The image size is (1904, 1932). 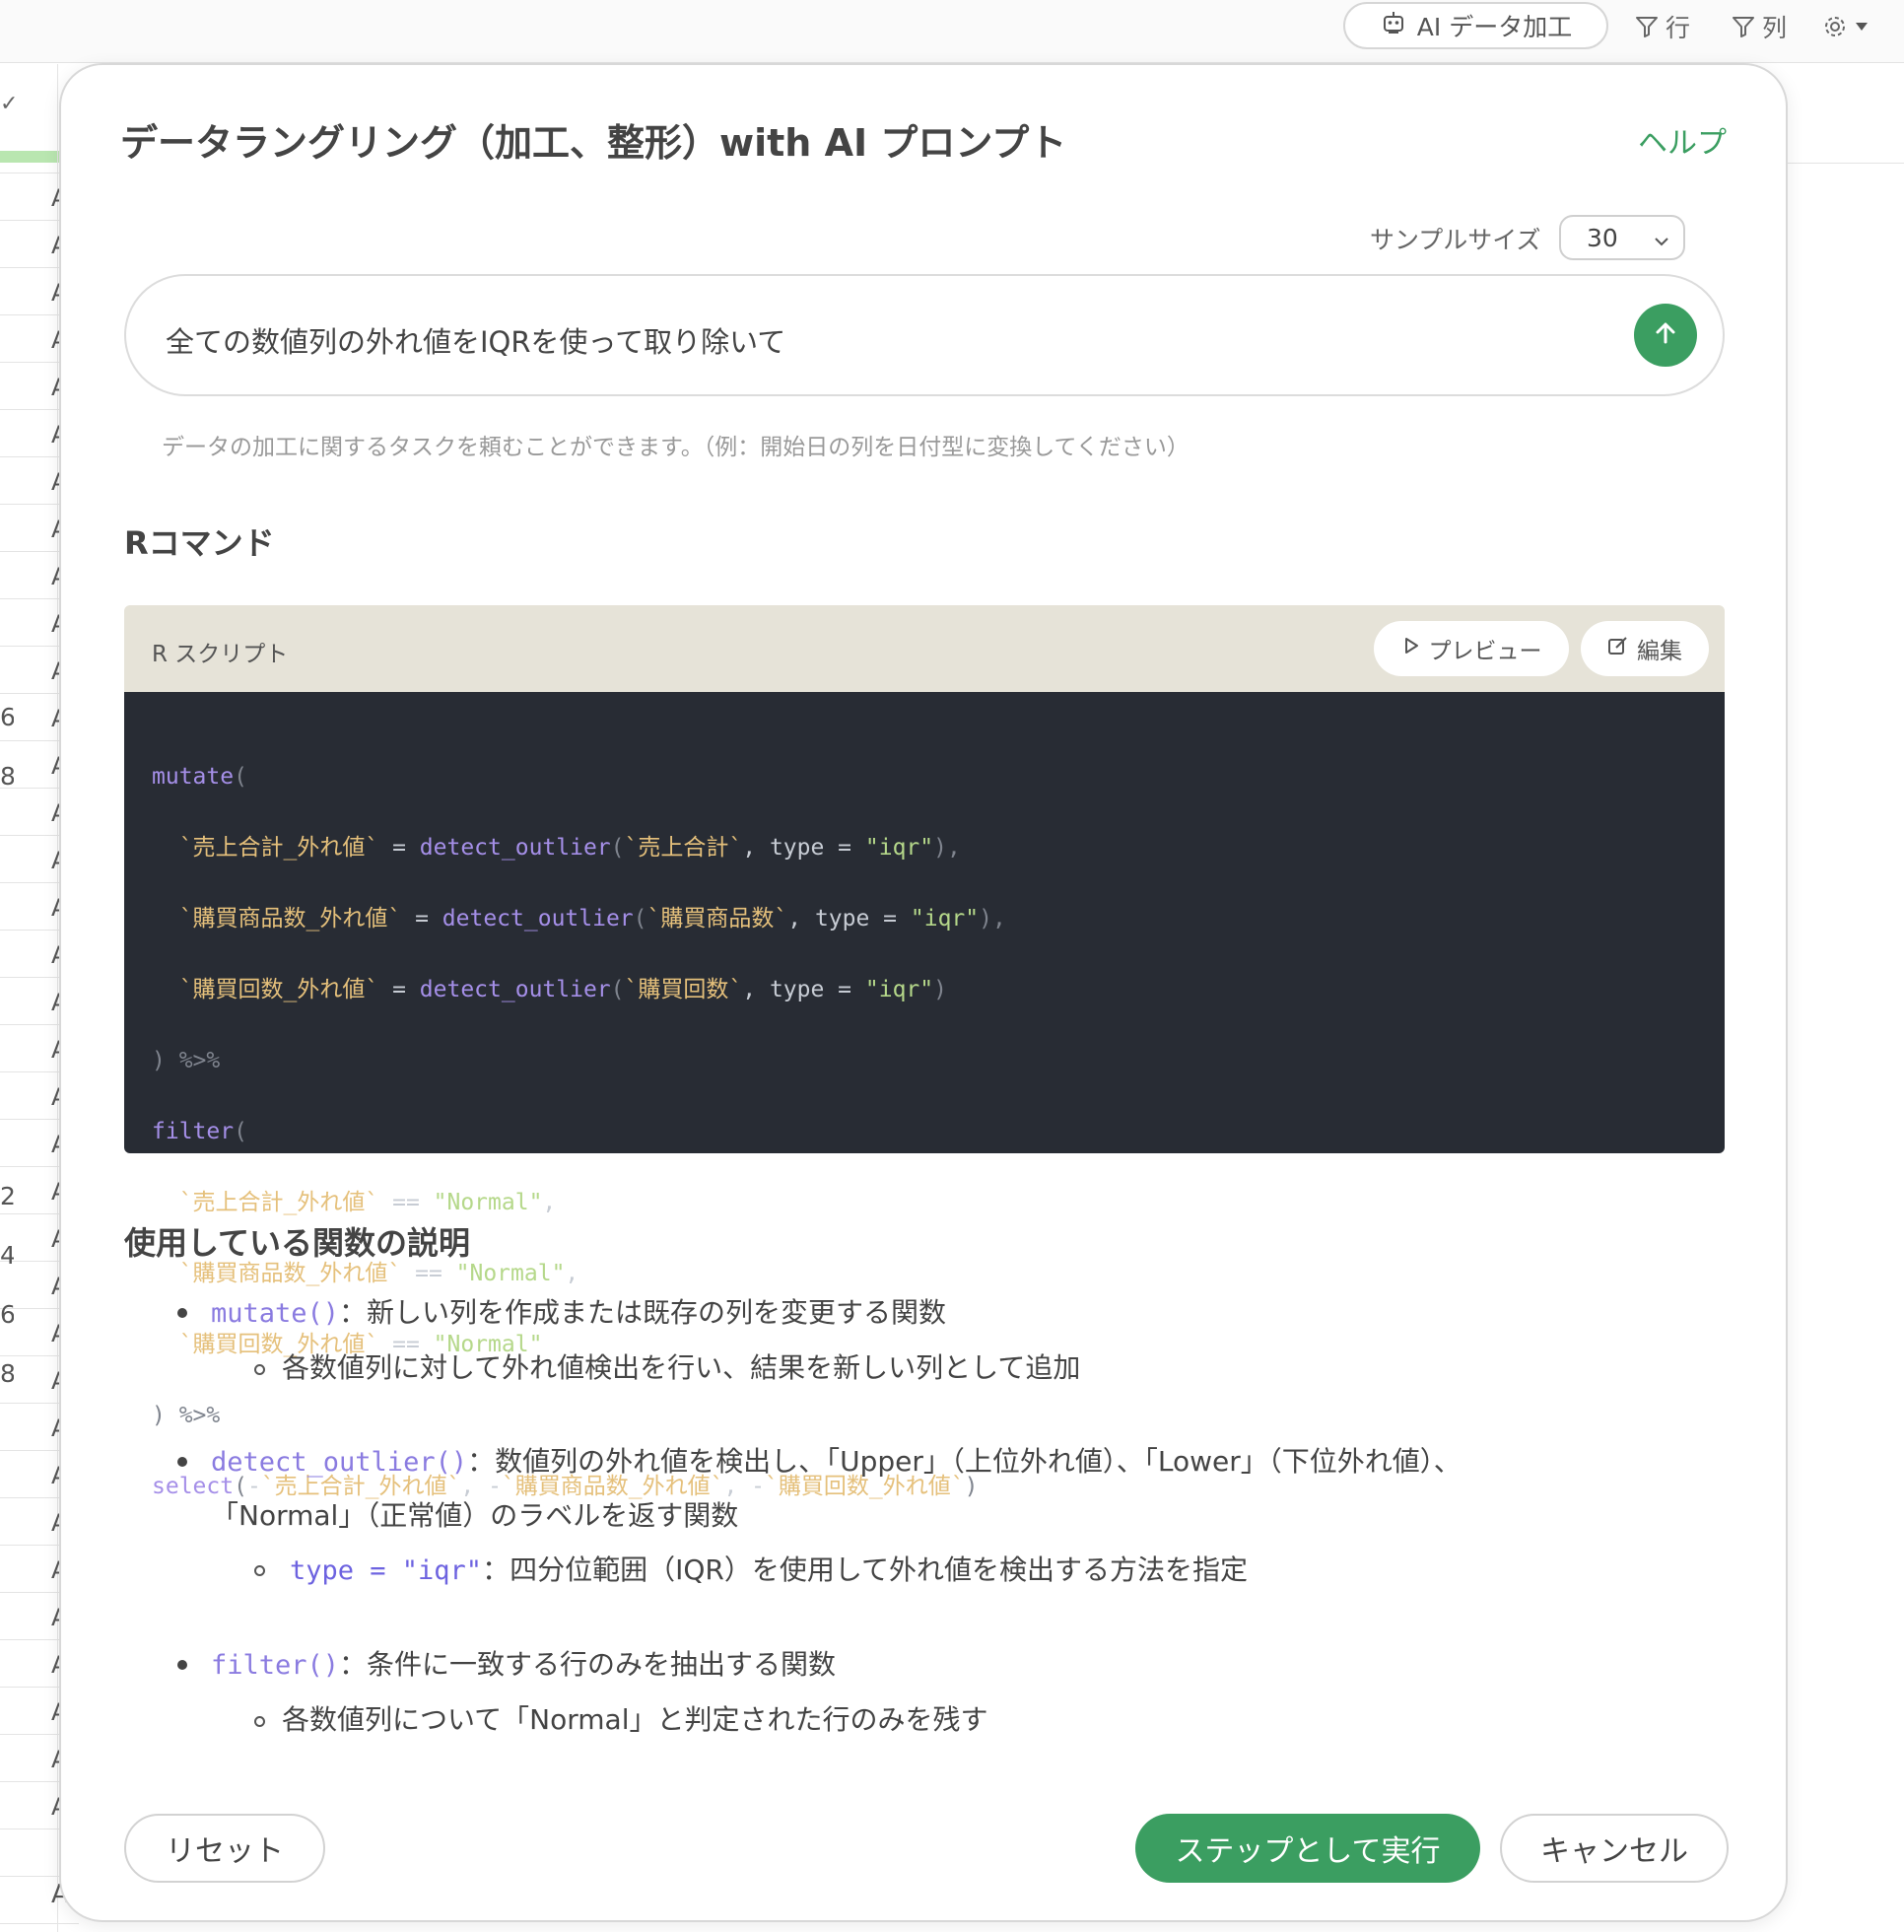 I want to click on r-command-heading: Rコマンド, so click(x=199, y=543).